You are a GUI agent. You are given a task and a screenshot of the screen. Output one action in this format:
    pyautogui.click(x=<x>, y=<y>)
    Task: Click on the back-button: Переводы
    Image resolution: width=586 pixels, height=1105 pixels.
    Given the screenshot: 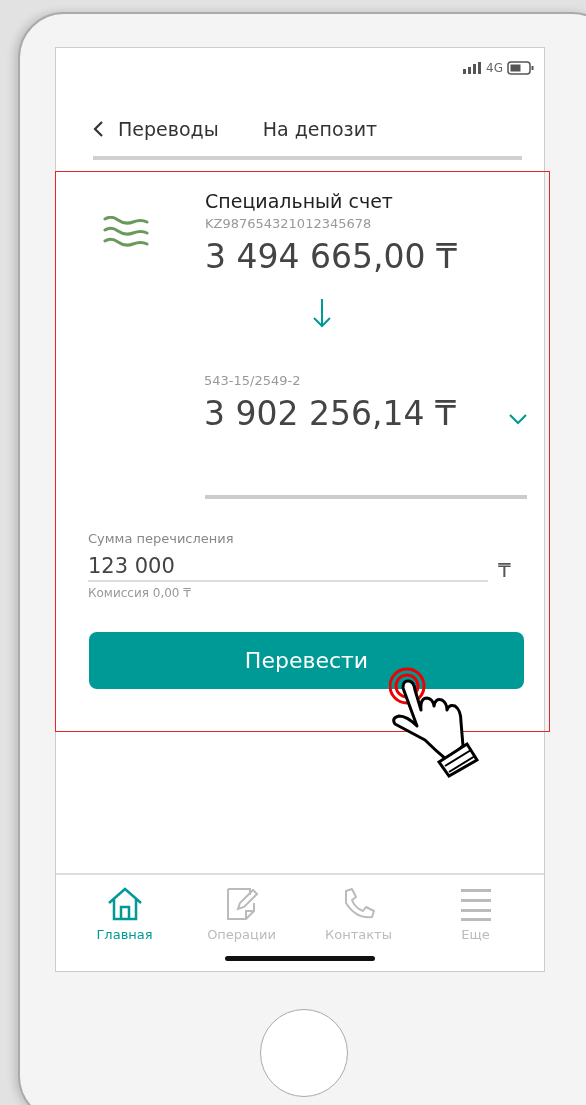 What is the action you would take?
    pyautogui.click(x=155, y=129)
    